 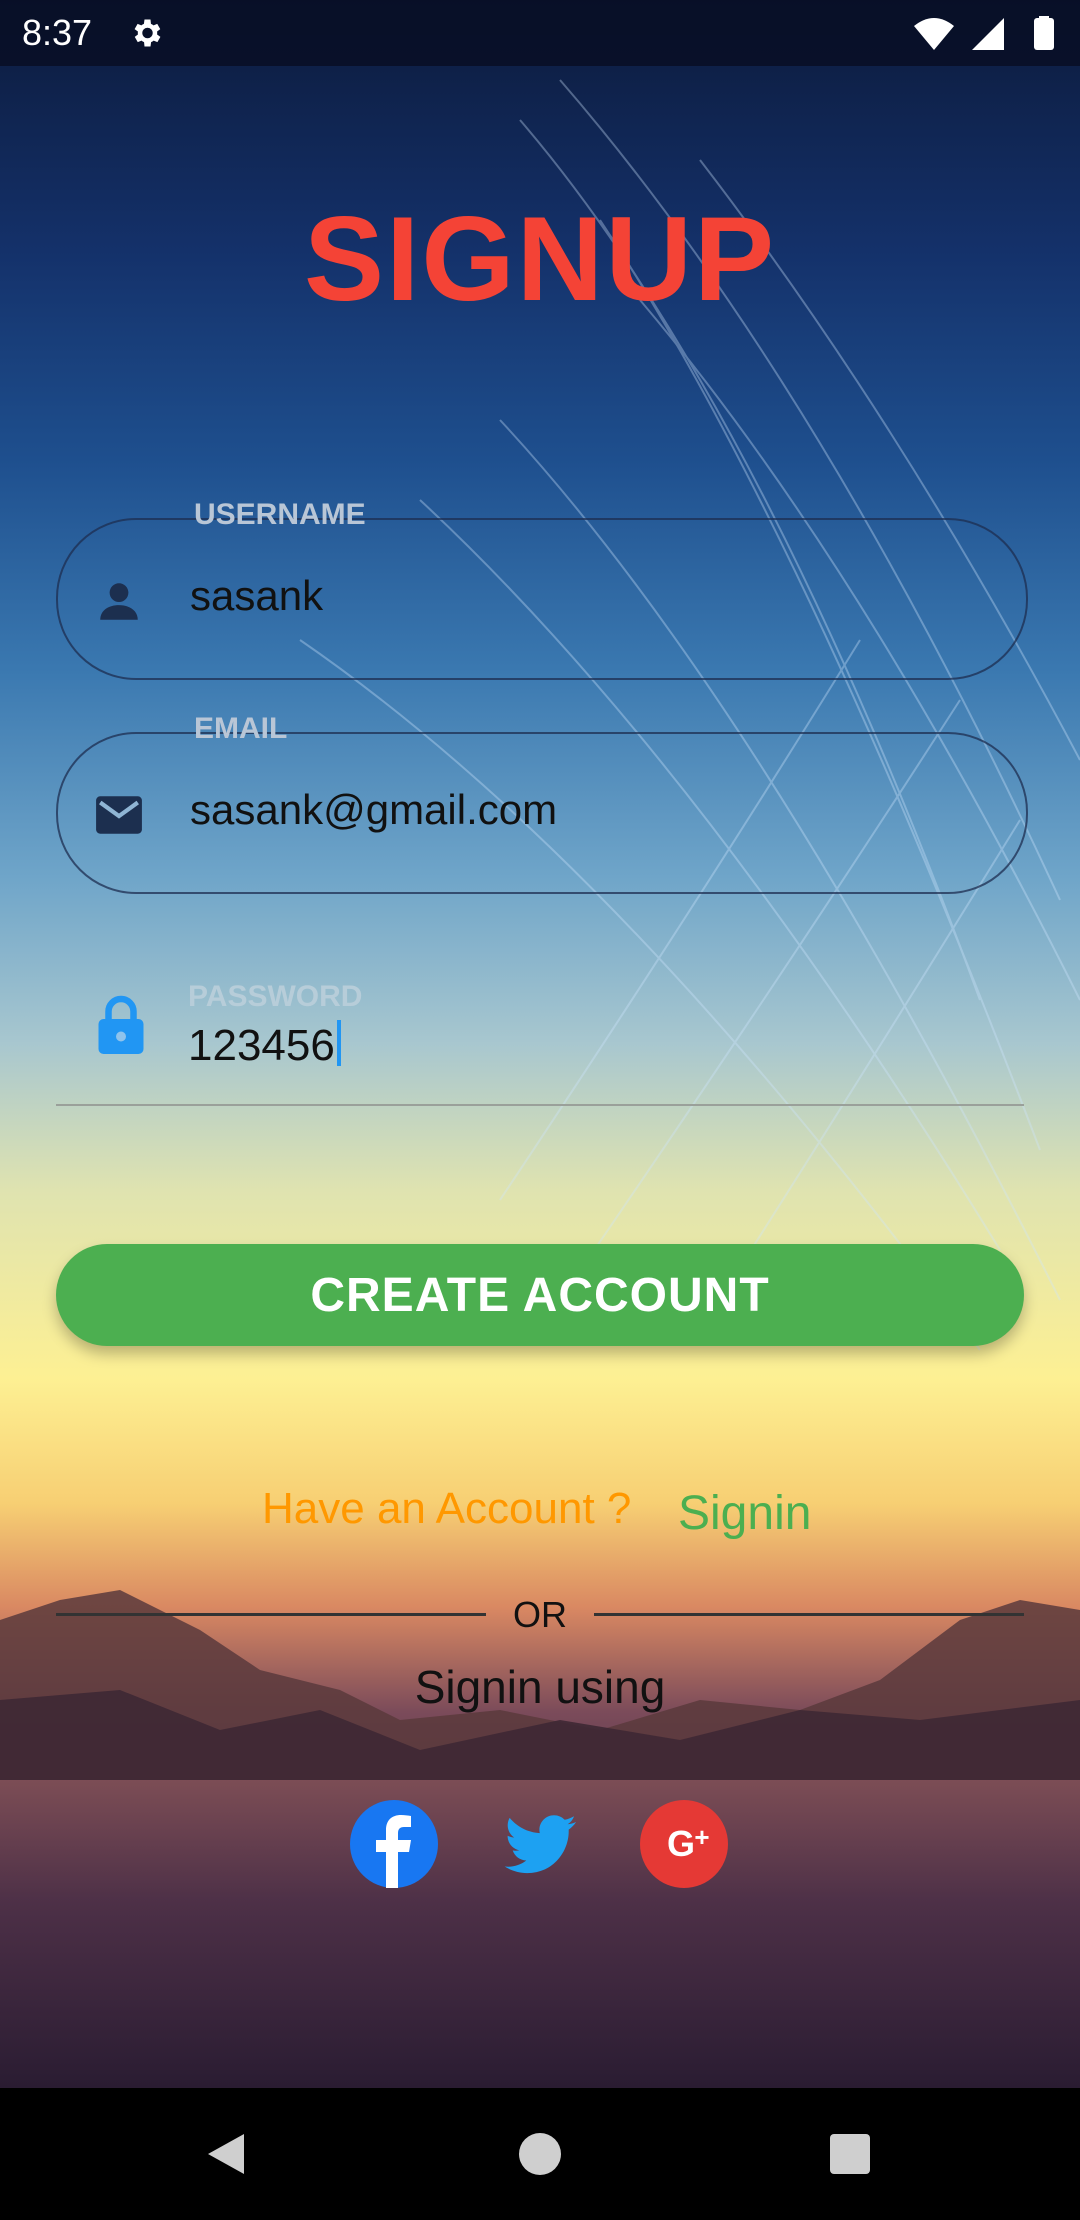 I want to click on system-status-icons, so click(x=984, y=33).